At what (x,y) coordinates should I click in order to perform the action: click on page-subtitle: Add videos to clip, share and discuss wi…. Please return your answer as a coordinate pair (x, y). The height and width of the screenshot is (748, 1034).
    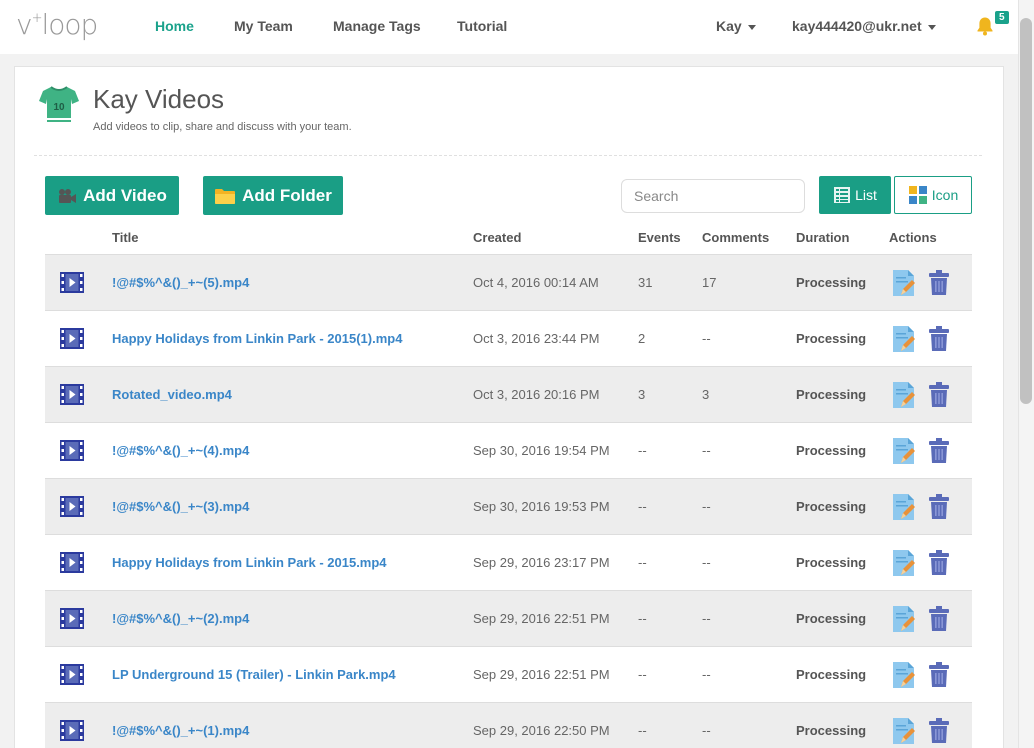
    Looking at the image, I should click on (222, 127).